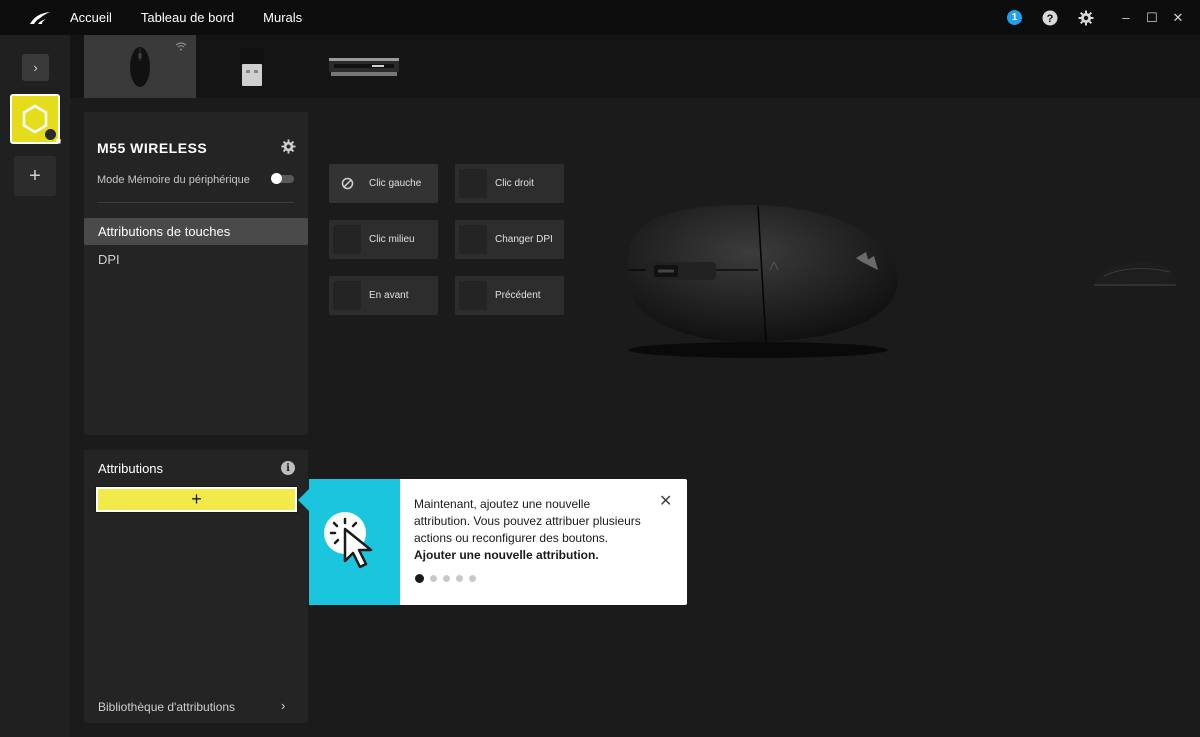 Image resolution: width=1200 pixels, height=737 pixels. I want to click on mouse-top-view-image, so click(763, 281).